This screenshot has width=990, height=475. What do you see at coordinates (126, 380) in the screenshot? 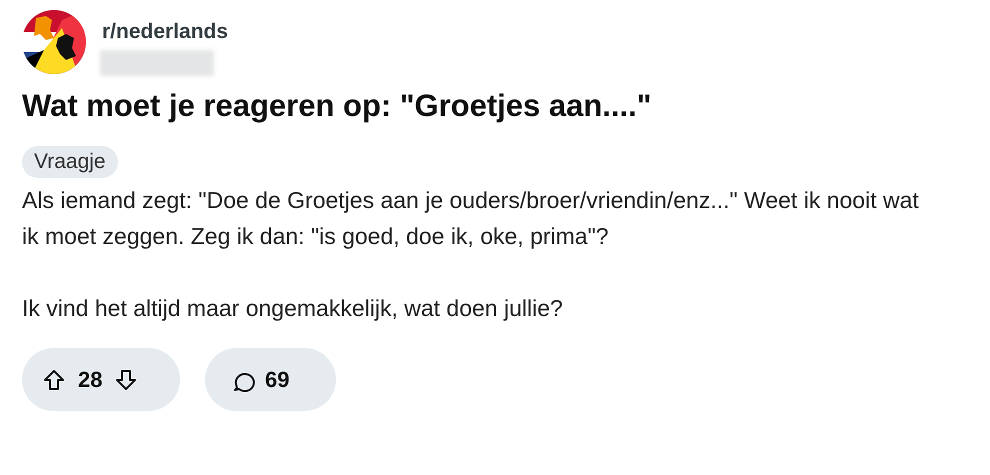
I see `downvote-button` at bounding box center [126, 380].